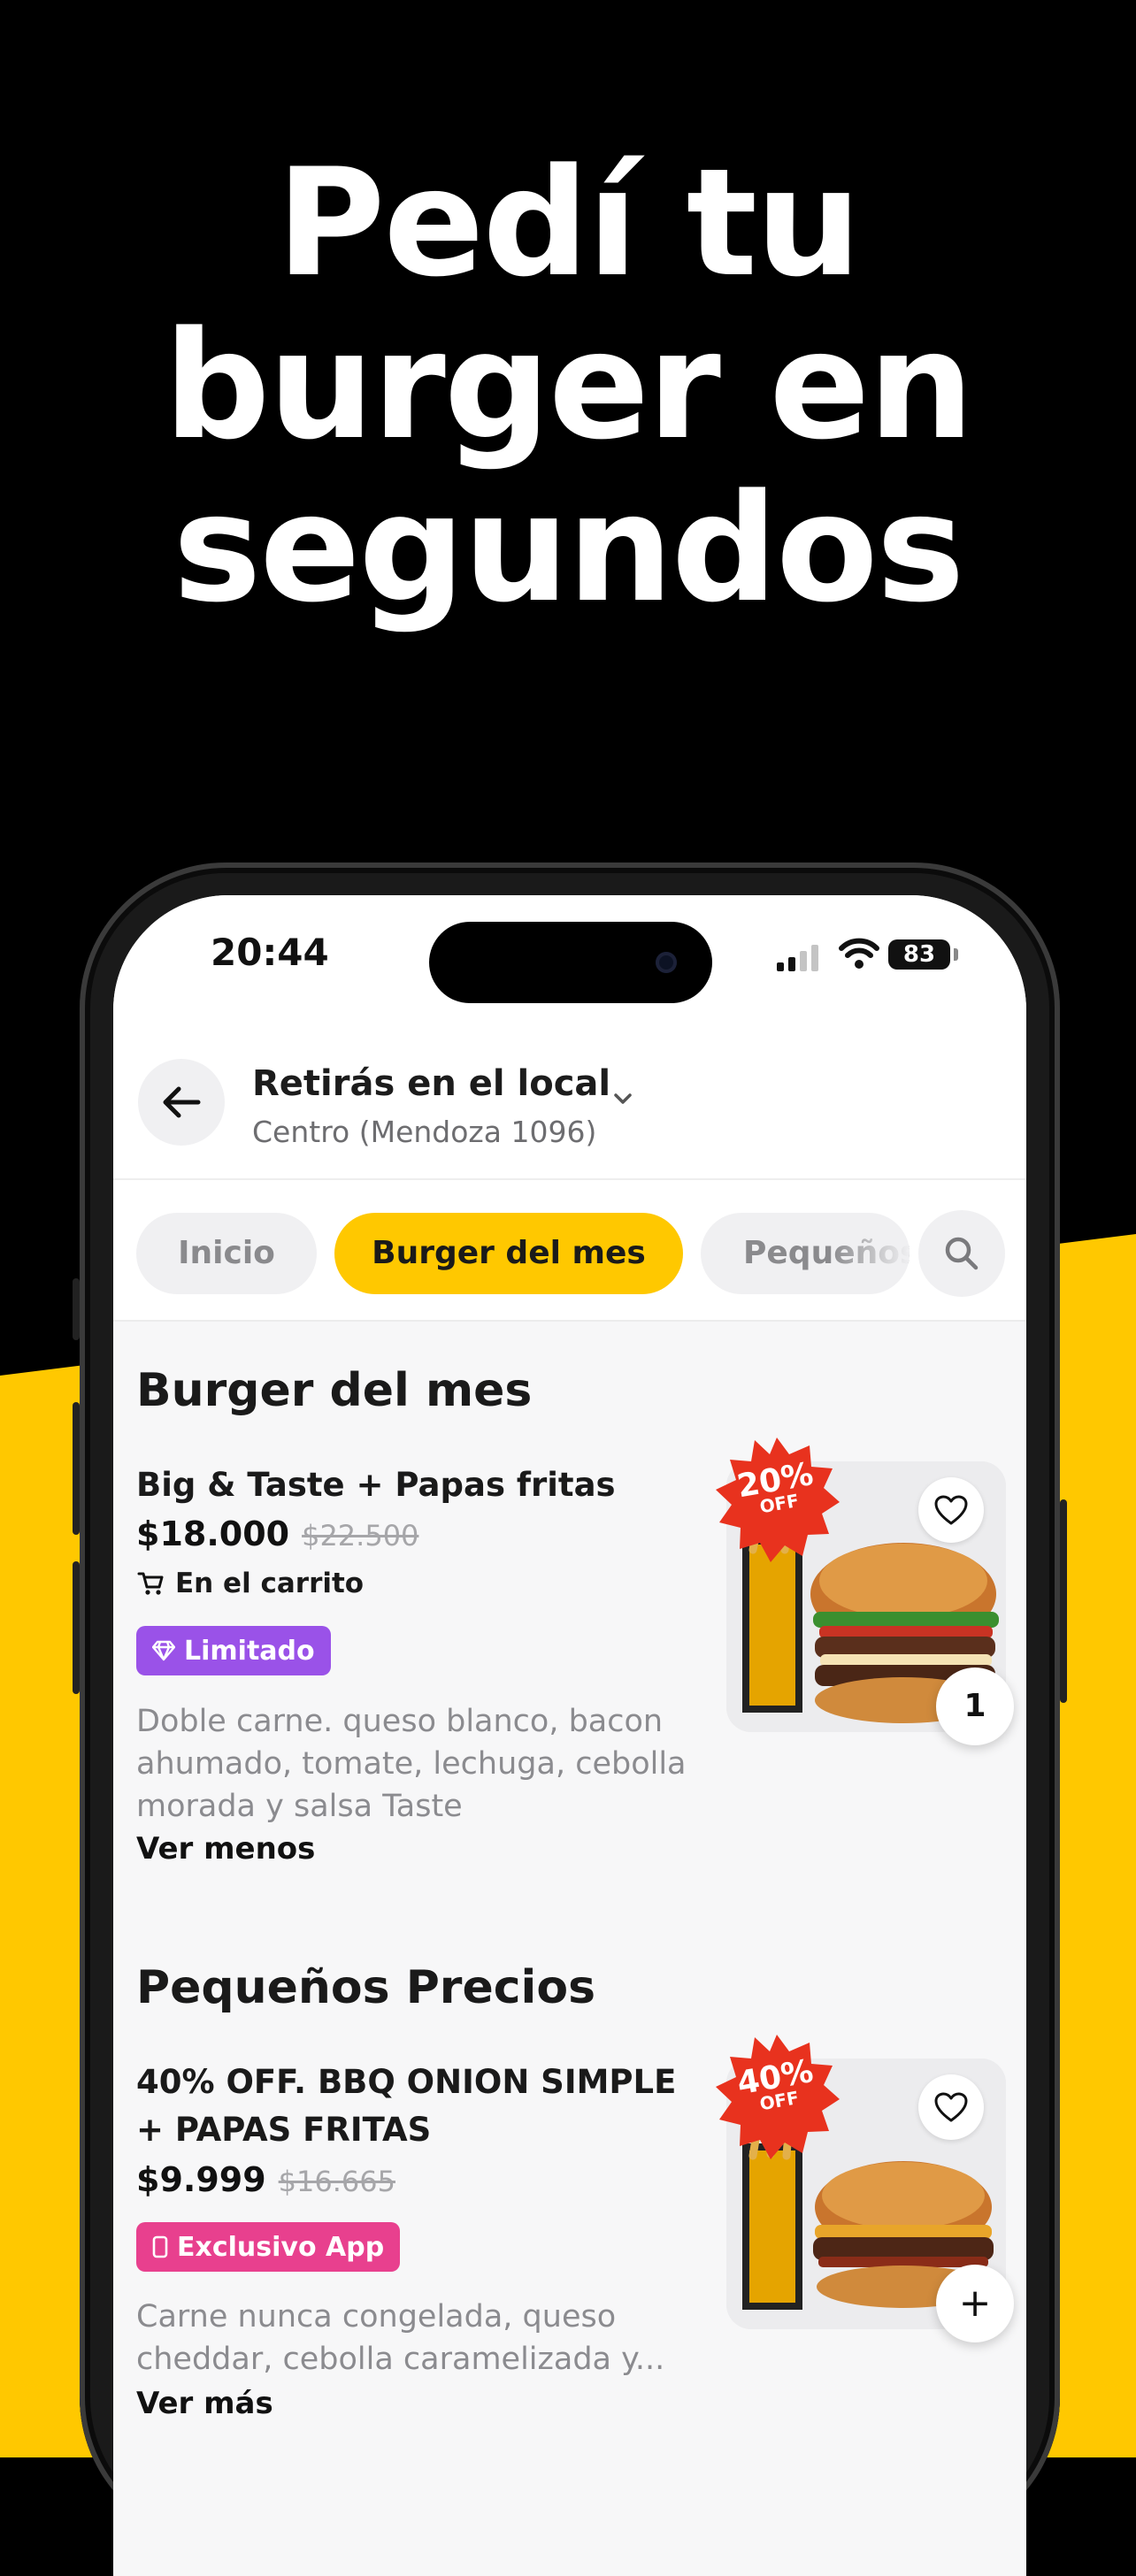 The image size is (1136, 2576). I want to click on section-title-burger-del-mes: Burger del mes, so click(334, 1390).